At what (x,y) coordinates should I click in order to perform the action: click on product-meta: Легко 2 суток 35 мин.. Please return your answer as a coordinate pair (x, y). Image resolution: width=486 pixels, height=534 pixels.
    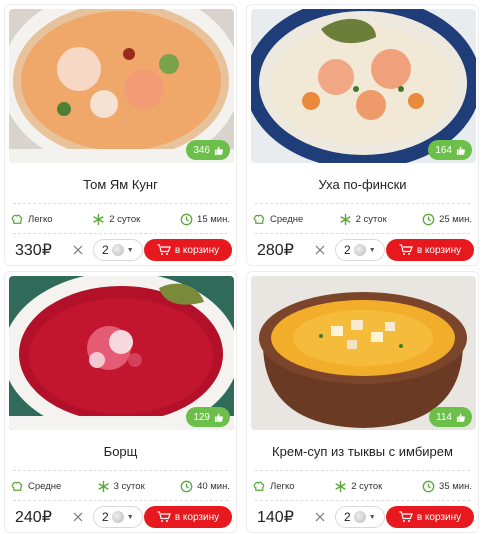
    Looking at the image, I should click on (362, 486).